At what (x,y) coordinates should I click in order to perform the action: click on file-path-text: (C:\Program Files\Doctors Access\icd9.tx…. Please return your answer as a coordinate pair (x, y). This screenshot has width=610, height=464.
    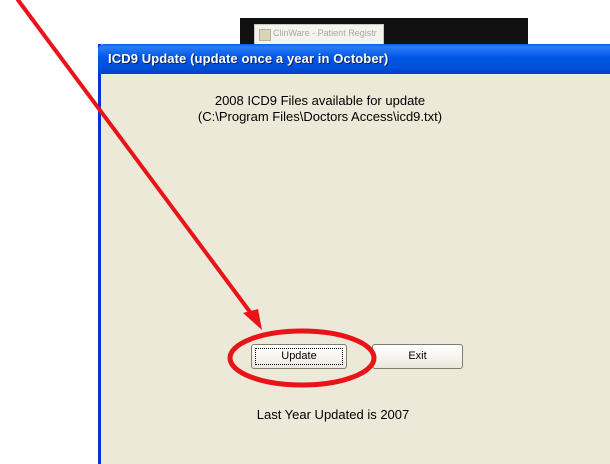
    Looking at the image, I should click on (320, 116).